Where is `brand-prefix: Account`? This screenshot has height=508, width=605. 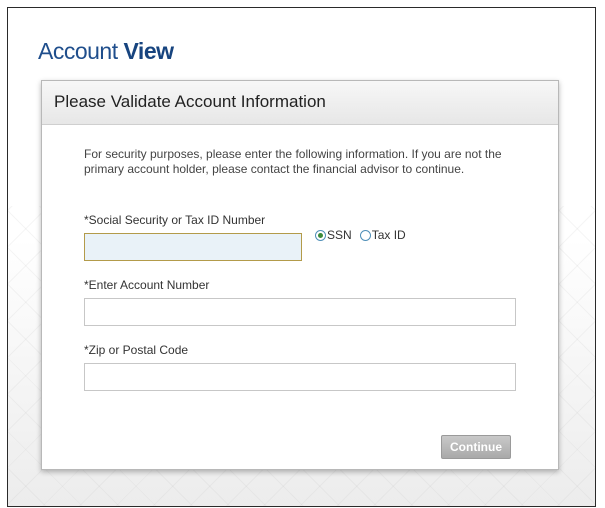 brand-prefix: Account is located at coordinates (81, 51).